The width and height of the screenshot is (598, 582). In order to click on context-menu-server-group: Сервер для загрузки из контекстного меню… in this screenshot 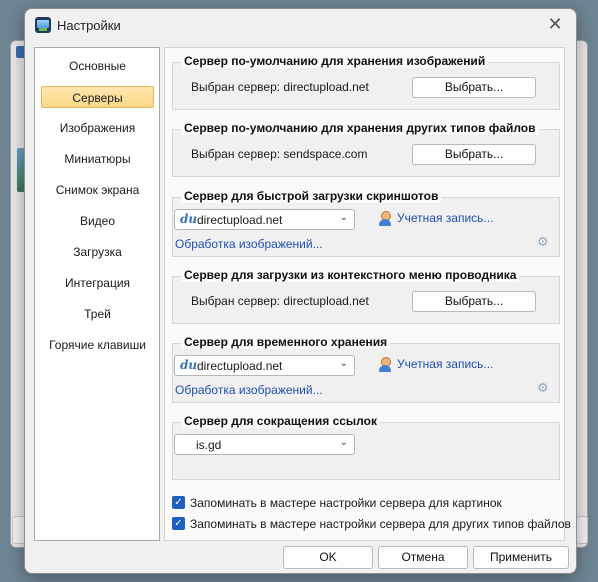, I will do `click(366, 296)`.